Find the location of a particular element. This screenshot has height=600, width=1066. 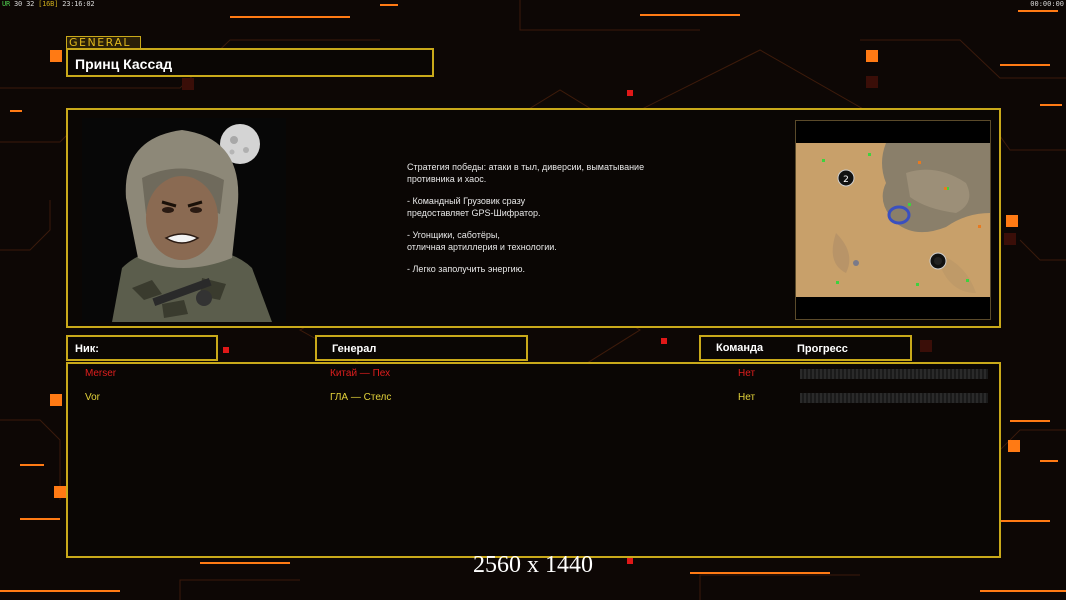

player-row: Vor ГЛА — Стелс Нет is located at coordinates (533, 398).